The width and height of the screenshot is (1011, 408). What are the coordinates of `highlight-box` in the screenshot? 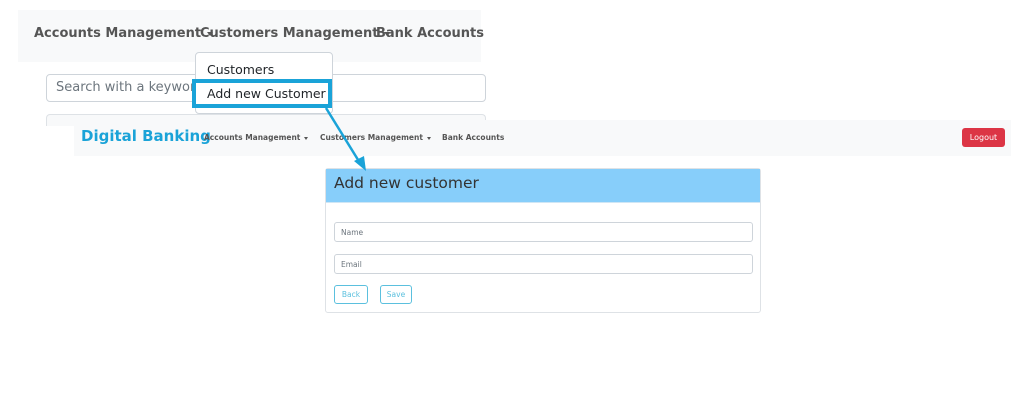 It's located at (262, 93).